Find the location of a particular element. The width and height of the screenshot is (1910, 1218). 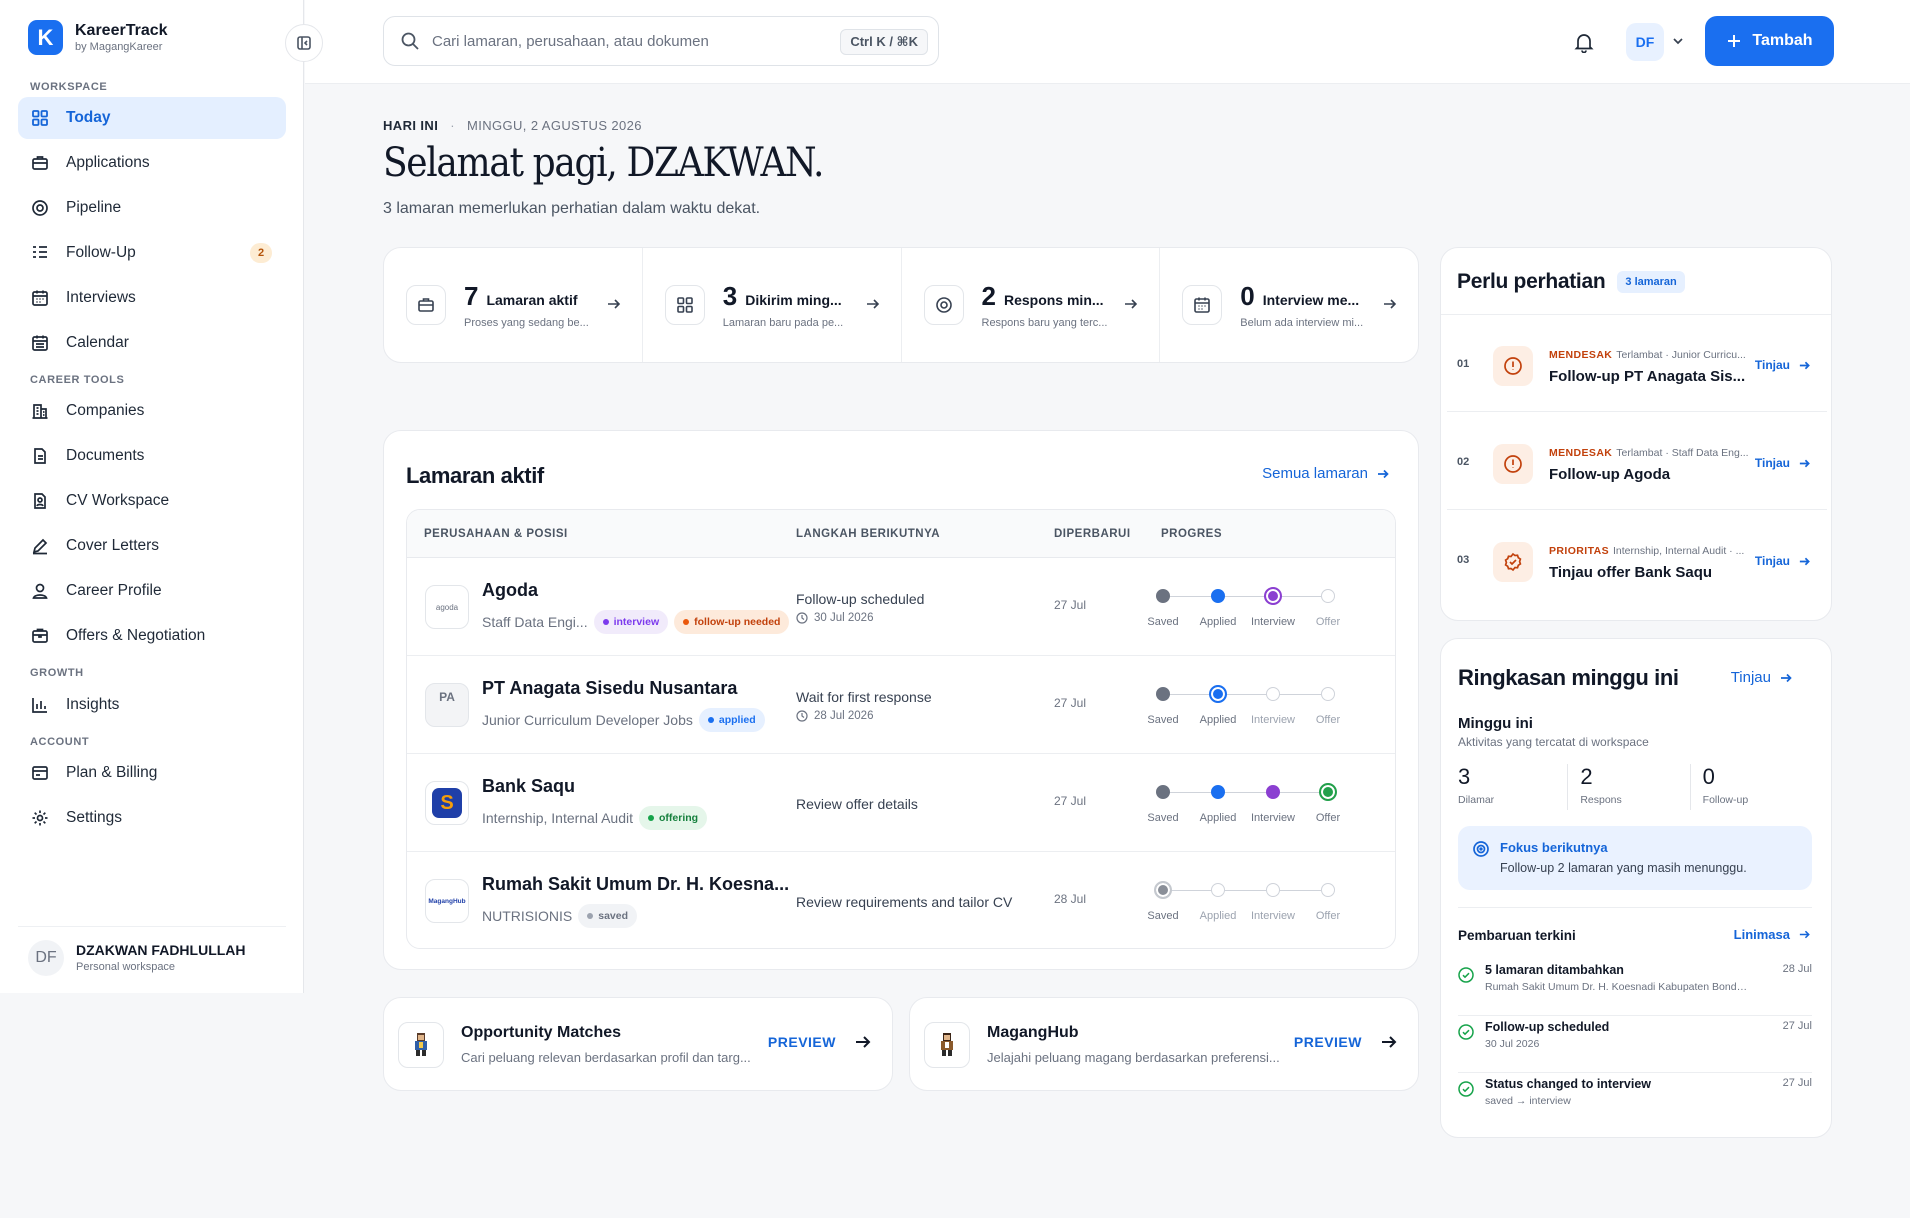

notification-button is located at coordinates (1584, 42).